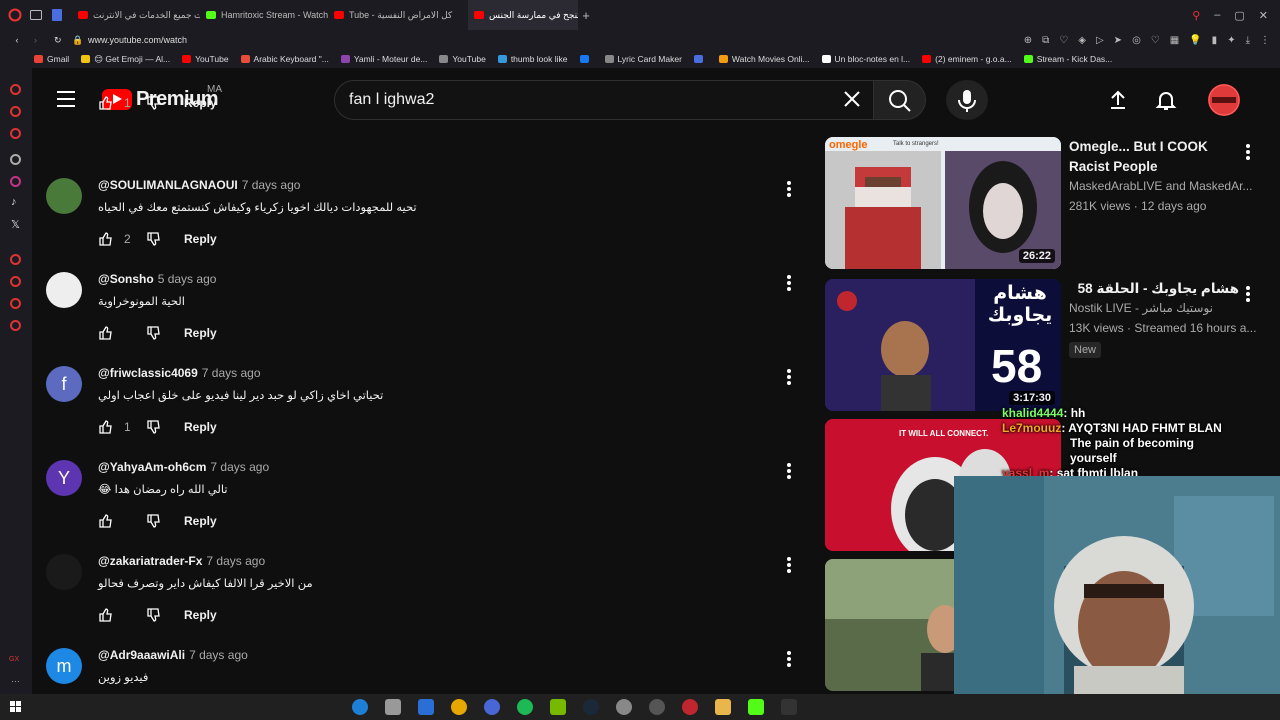  I want to click on bookmark-item: thumb look like, so click(532, 59).